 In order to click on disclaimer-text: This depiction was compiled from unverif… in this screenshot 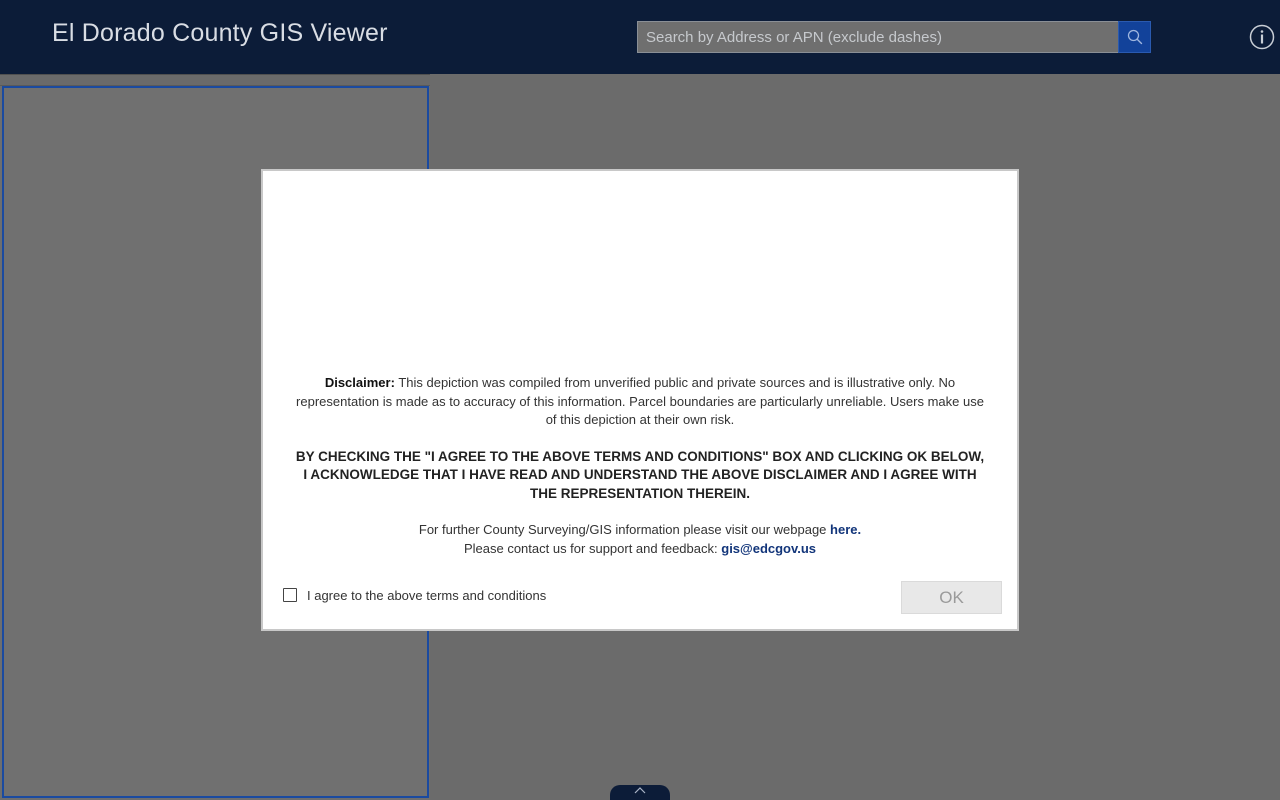, I will do `click(640, 401)`.